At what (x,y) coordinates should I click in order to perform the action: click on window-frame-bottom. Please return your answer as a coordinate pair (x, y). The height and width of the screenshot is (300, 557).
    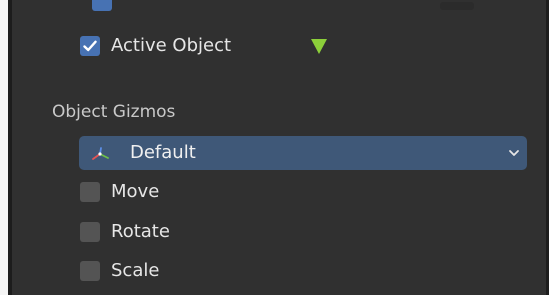
    Looking at the image, I should click on (278, 297).